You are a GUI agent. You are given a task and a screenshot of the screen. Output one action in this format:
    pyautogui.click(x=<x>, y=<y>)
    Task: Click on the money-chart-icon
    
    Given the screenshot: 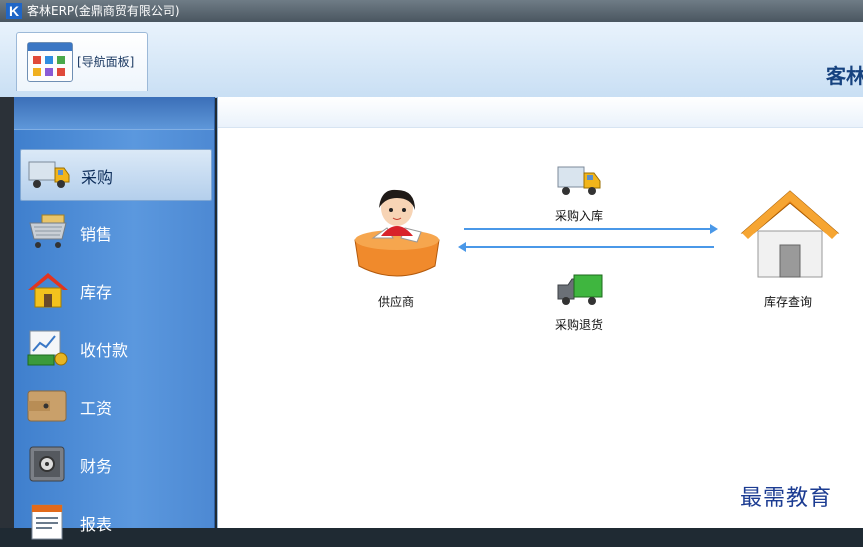 What is the action you would take?
    pyautogui.click(x=47, y=348)
    